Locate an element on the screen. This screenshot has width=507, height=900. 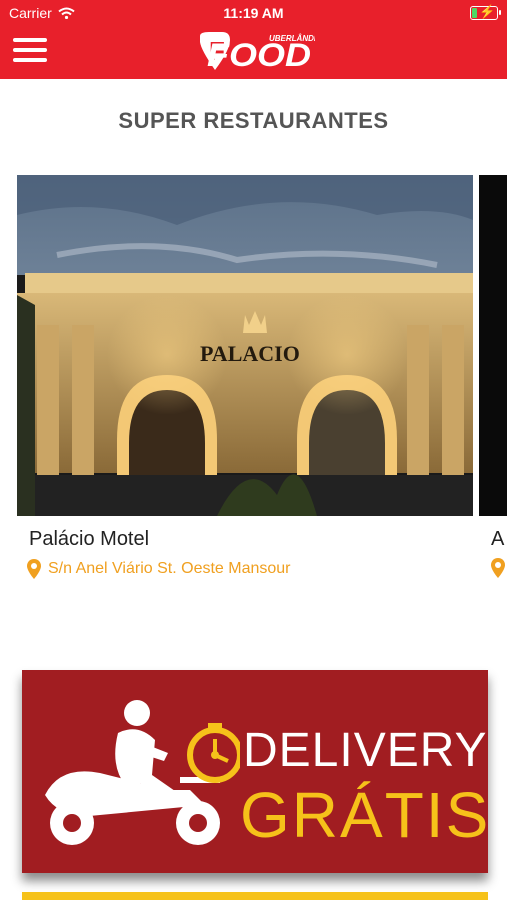
banner-line-gratis: GRÁTIS is located at coordinates (364, 815).